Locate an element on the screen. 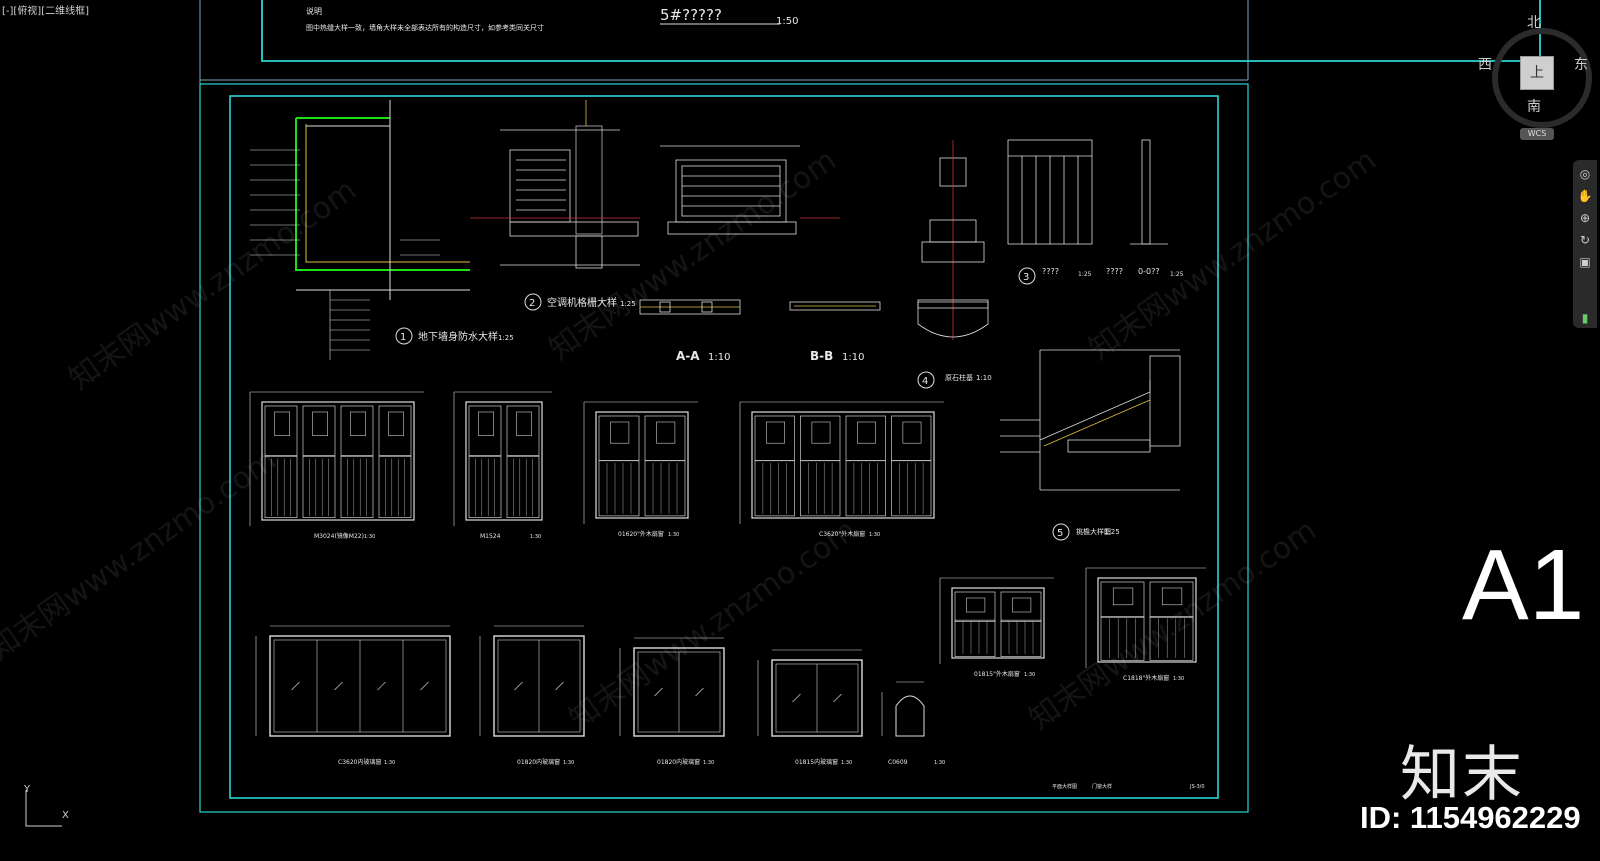 This screenshot has width=1600, height=861. ucs-icon: Y X is located at coordinates (49, 815).